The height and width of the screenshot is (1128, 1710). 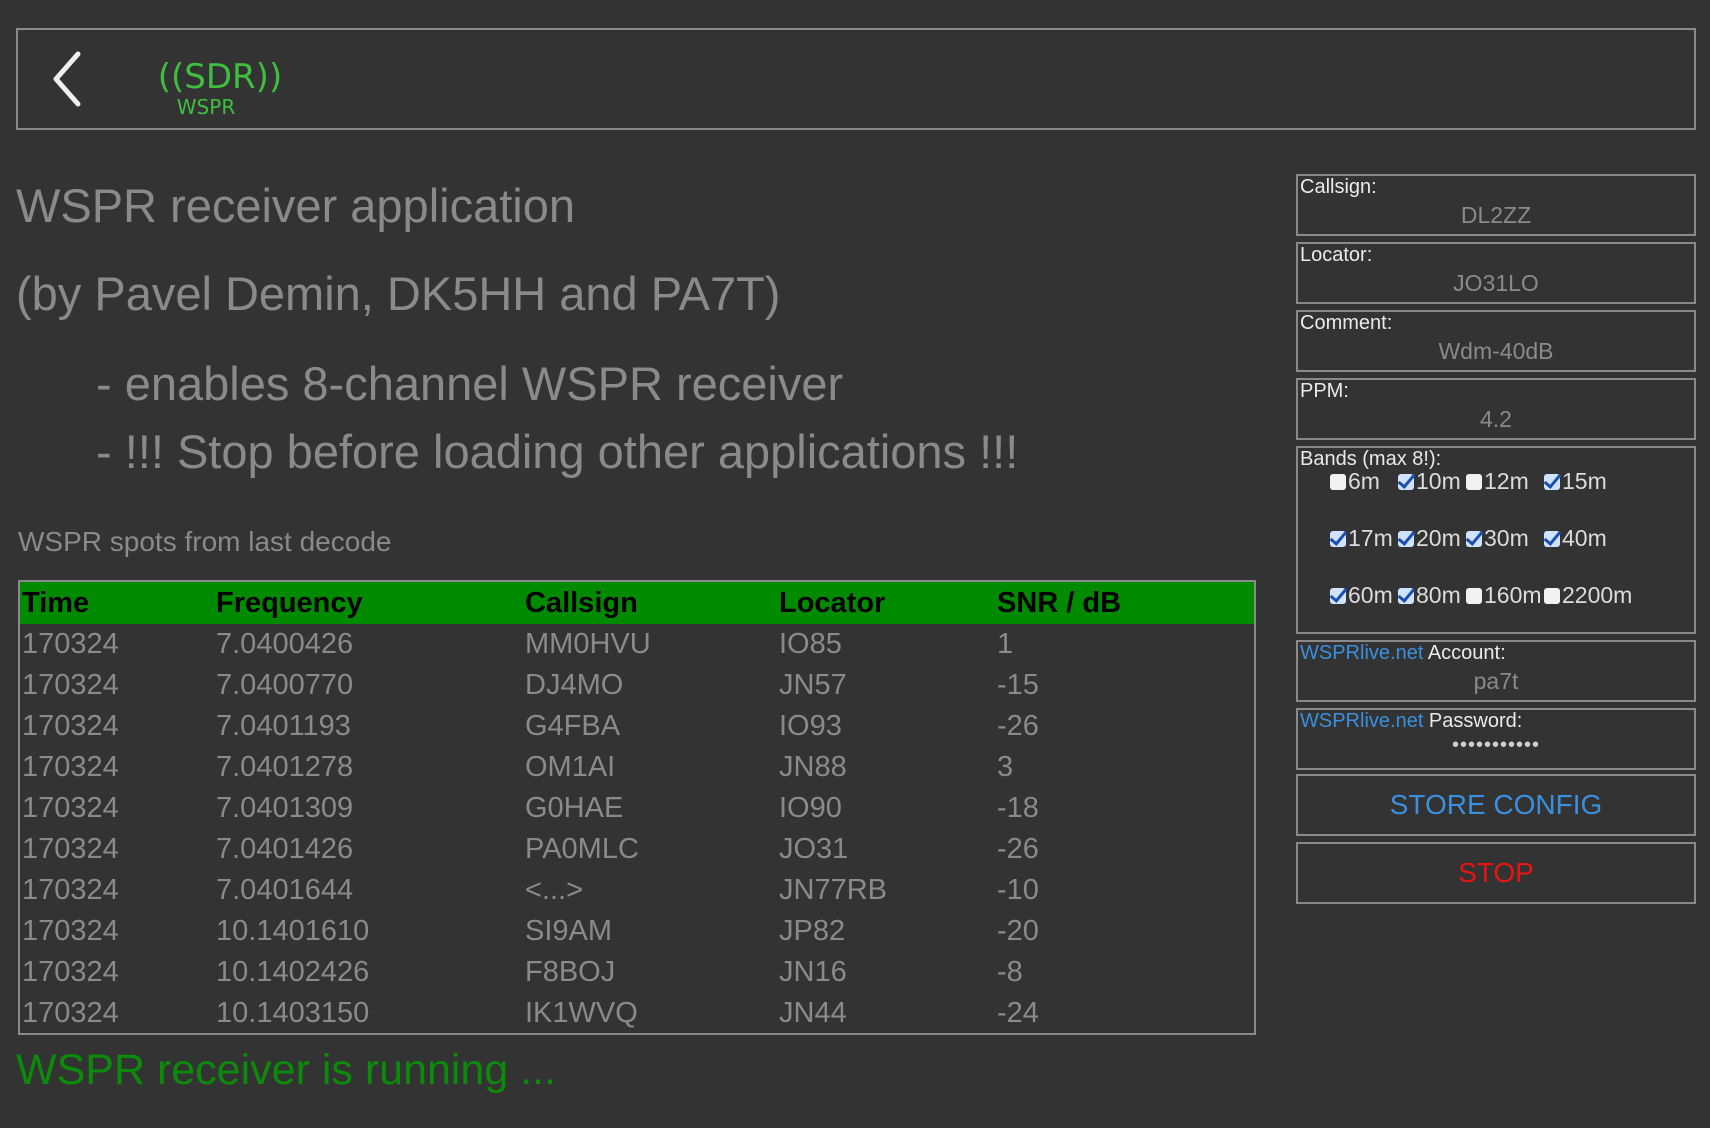 I want to click on column-header-locator: Locator, so click(x=832, y=602).